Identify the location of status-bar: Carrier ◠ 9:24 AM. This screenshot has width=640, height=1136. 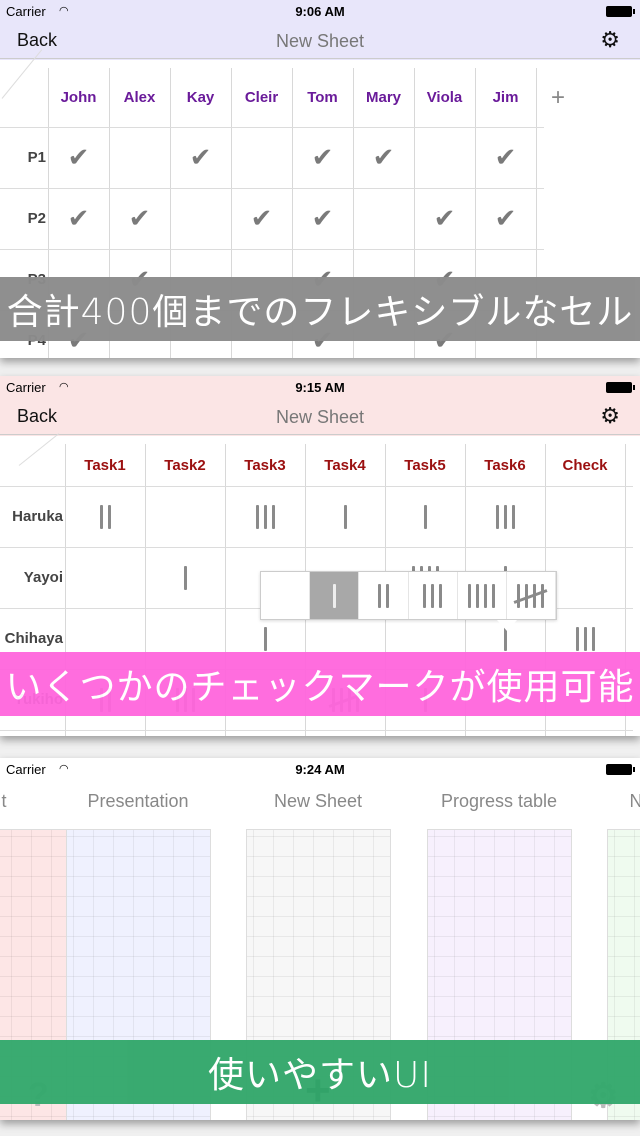
(320, 769).